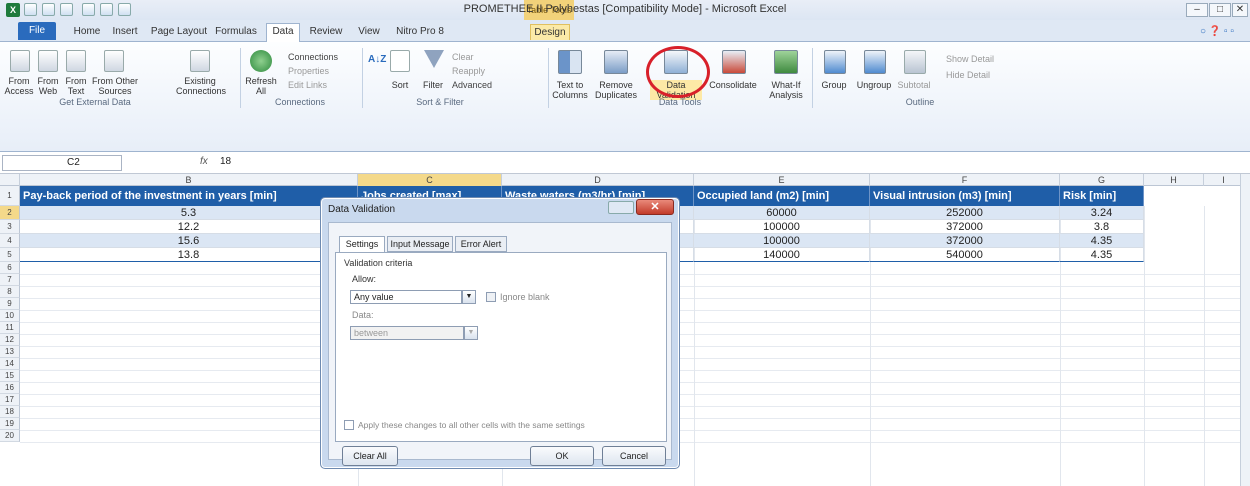  Describe the element at coordinates (1102, 227) in the screenshot. I see `table-cell: 3.8` at that location.